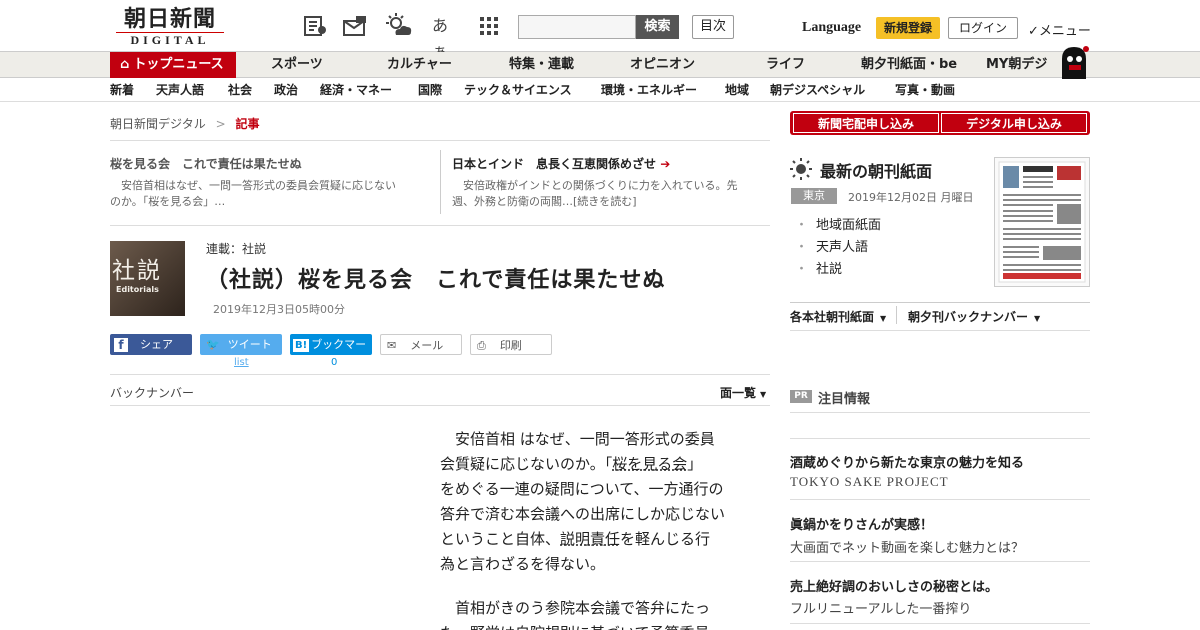 The width and height of the screenshot is (1200, 630). I want to click on mail-share-button: ✉ メール, so click(421, 344).